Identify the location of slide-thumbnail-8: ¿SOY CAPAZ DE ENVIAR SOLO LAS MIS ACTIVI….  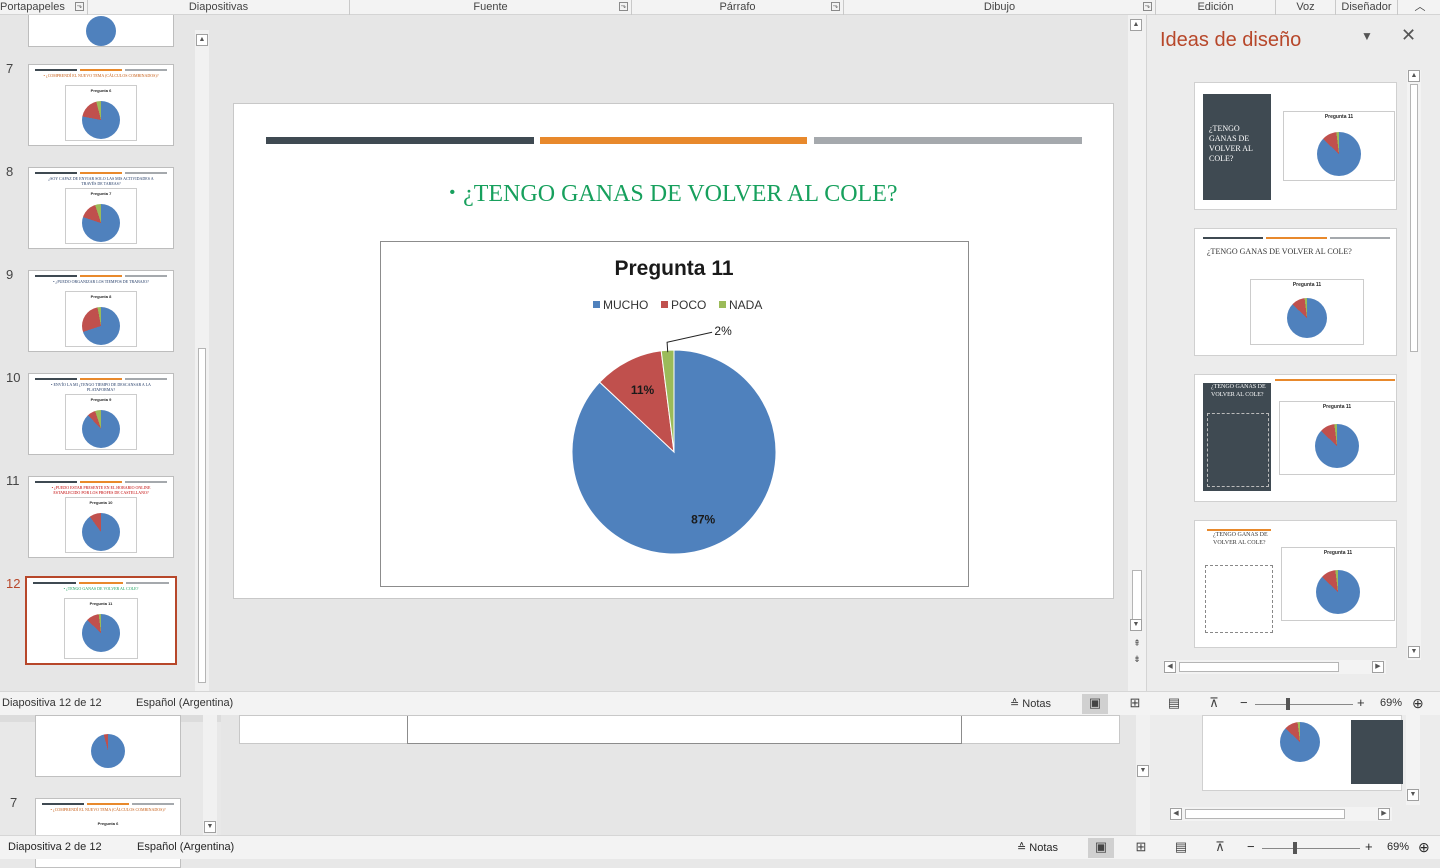
(101, 208).